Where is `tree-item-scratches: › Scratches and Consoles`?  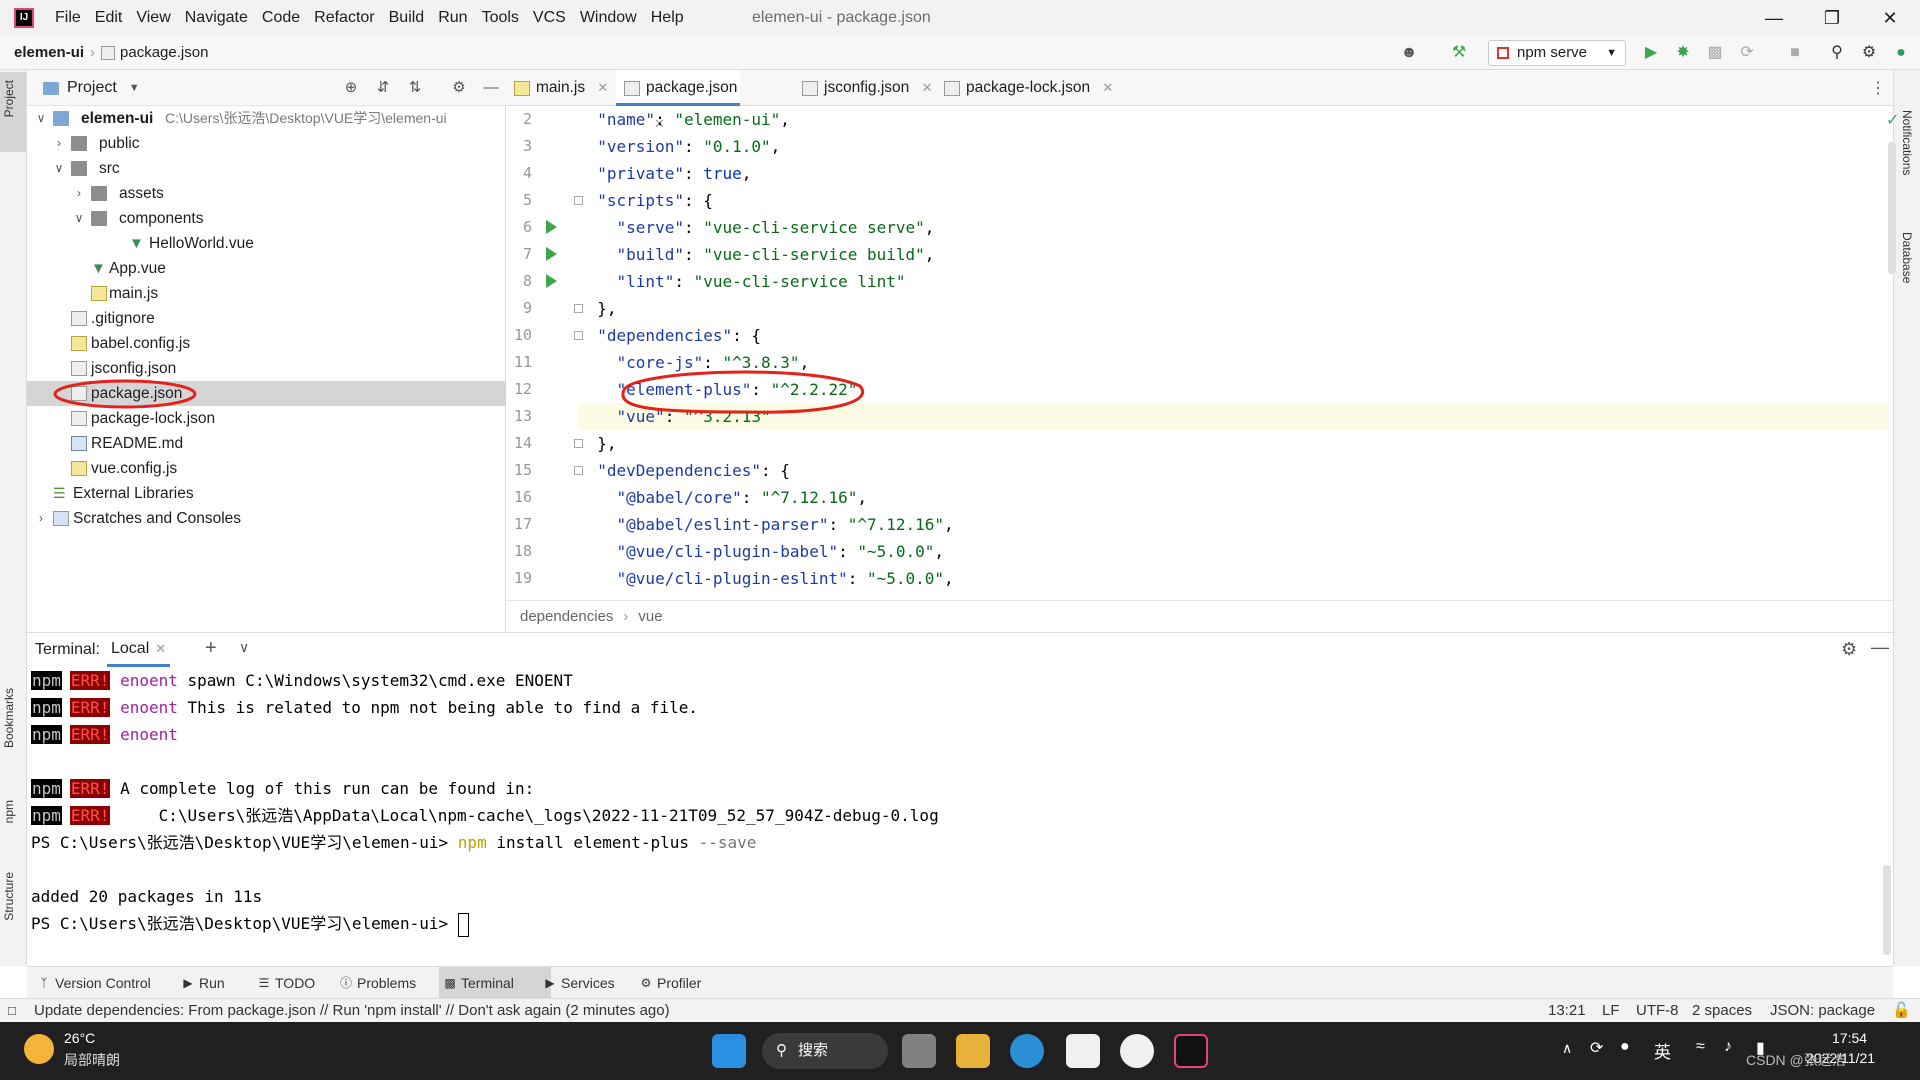
tree-item-scratches: › Scratches and Consoles is located at coordinates (266, 518).